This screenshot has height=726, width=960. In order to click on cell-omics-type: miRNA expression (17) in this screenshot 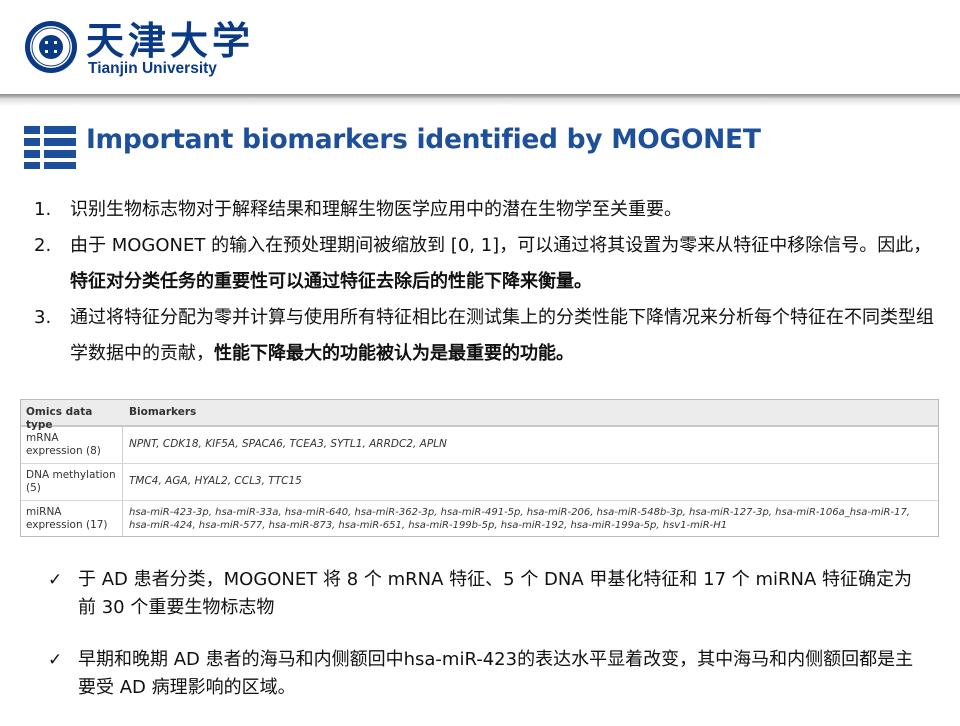, I will do `click(67, 518)`.